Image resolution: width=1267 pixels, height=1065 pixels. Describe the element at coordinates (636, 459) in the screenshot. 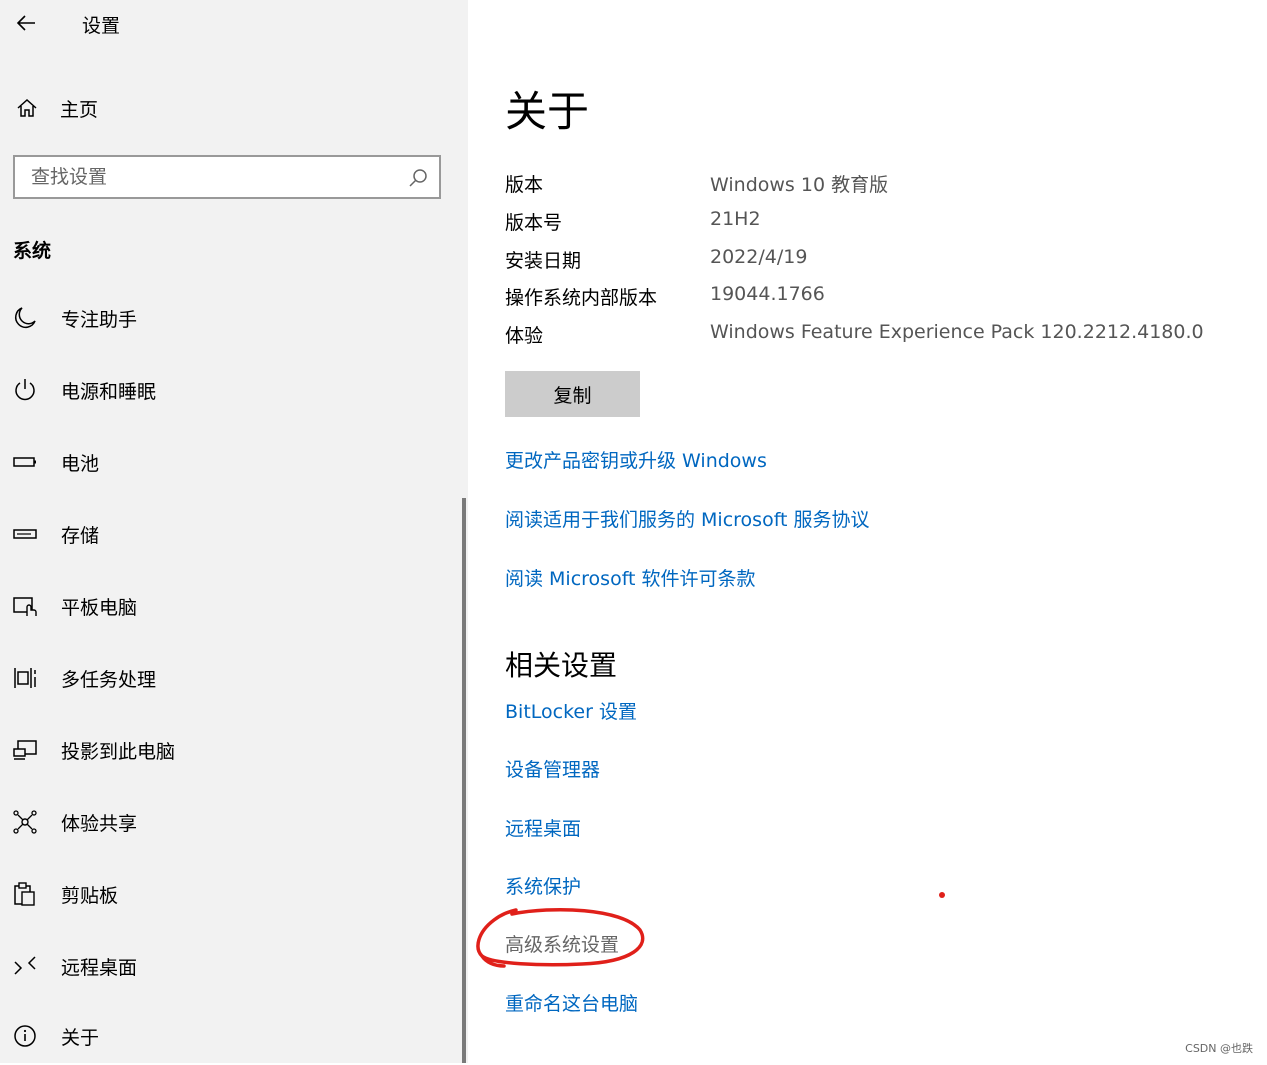

I see `change-product-key-link: 更改产品密钥或升级 Windows` at that location.